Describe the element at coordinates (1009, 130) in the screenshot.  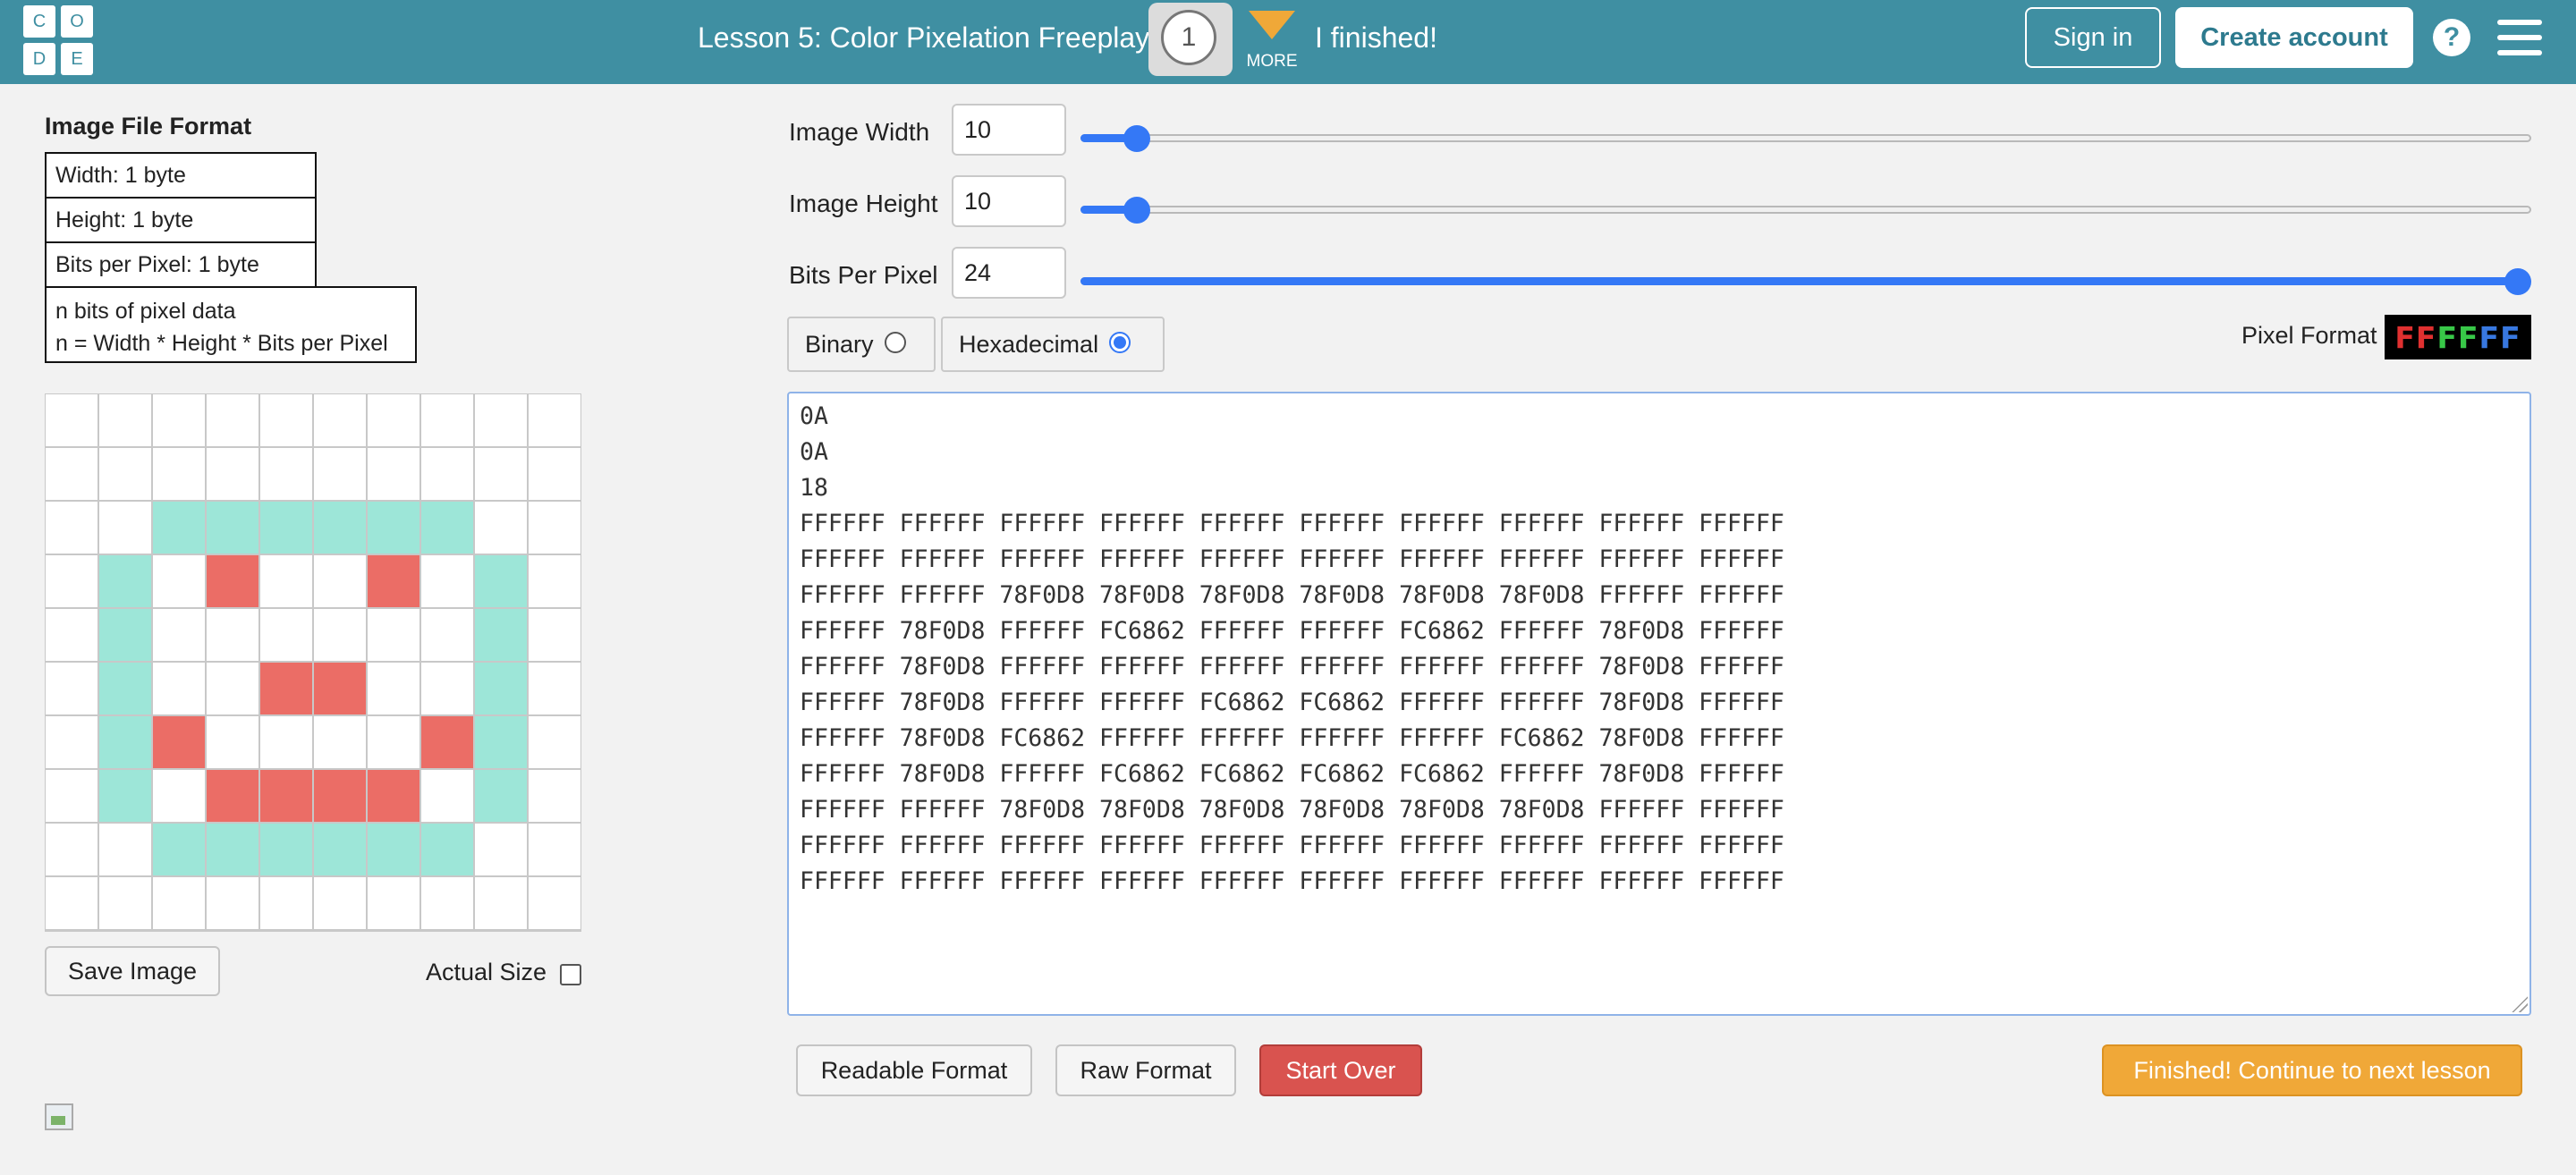
I see `image-width-input` at that location.